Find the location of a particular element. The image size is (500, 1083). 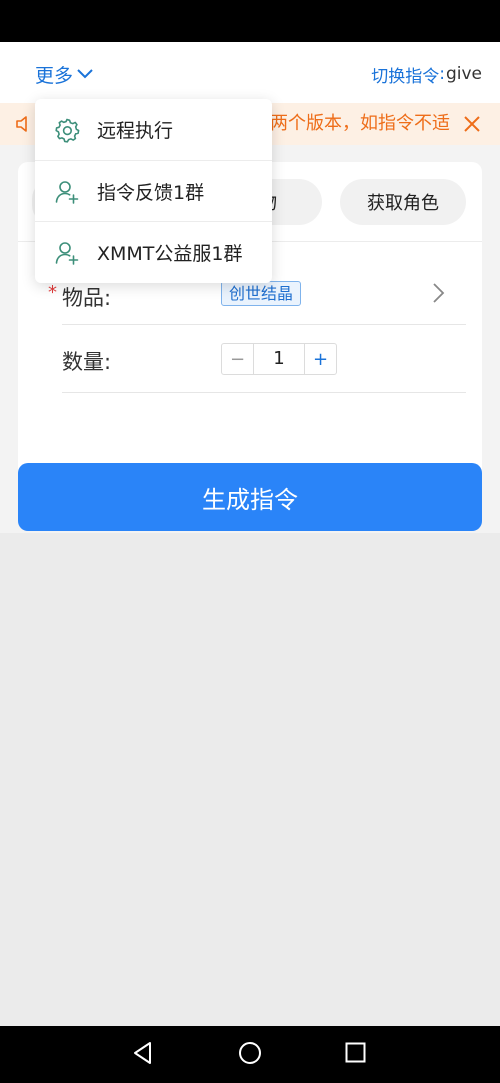

menu-item-remote-execute: 远程执行 is located at coordinates (153, 129).